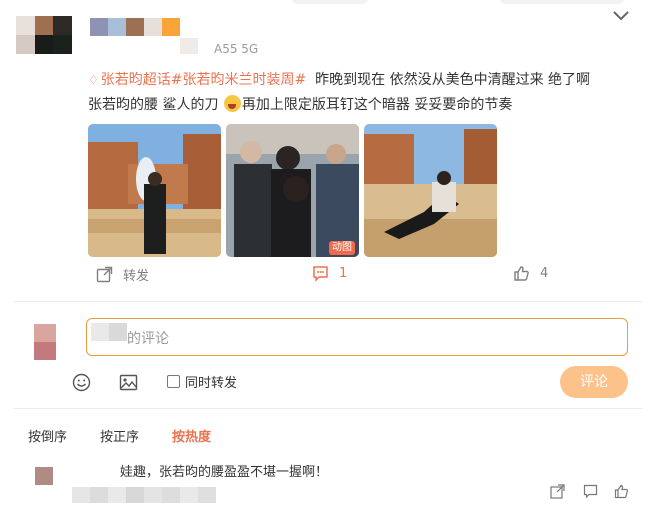 The image size is (656, 514). Describe the element at coordinates (342, 248) in the screenshot. I see `gif-badge: 动图` at that location.